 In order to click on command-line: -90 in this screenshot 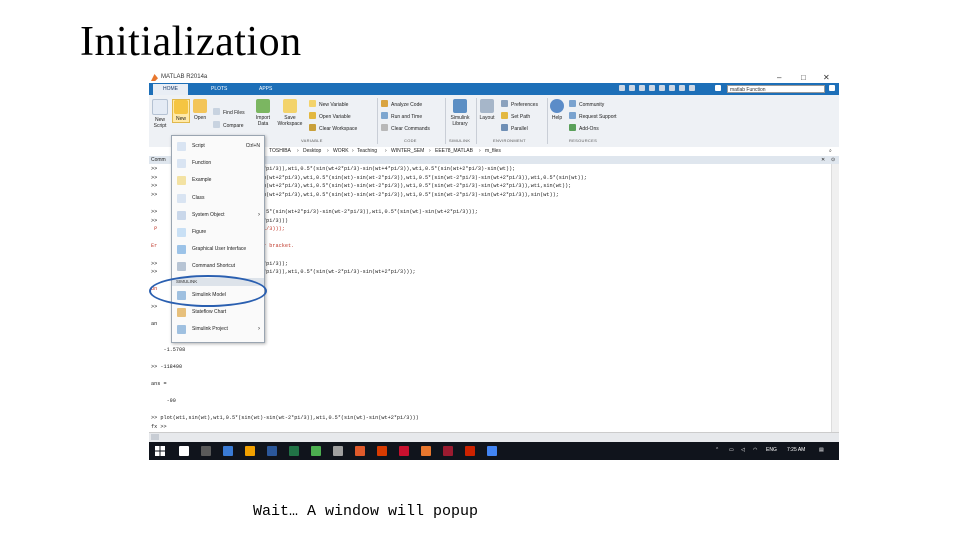, I will do `click(163, 401)`.